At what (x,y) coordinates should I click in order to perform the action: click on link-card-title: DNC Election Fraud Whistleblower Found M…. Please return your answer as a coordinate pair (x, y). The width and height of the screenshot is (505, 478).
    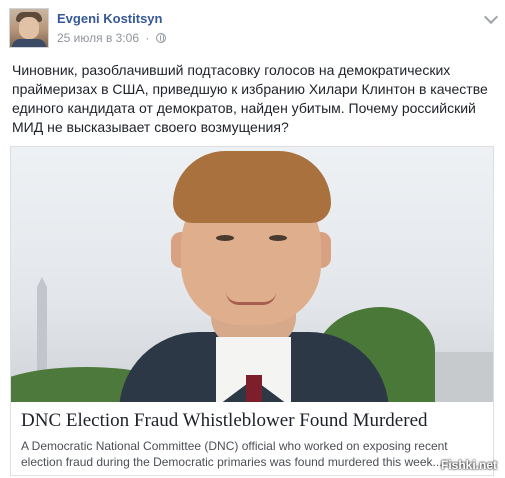
    Looking at the image, I should click on (224, 421).